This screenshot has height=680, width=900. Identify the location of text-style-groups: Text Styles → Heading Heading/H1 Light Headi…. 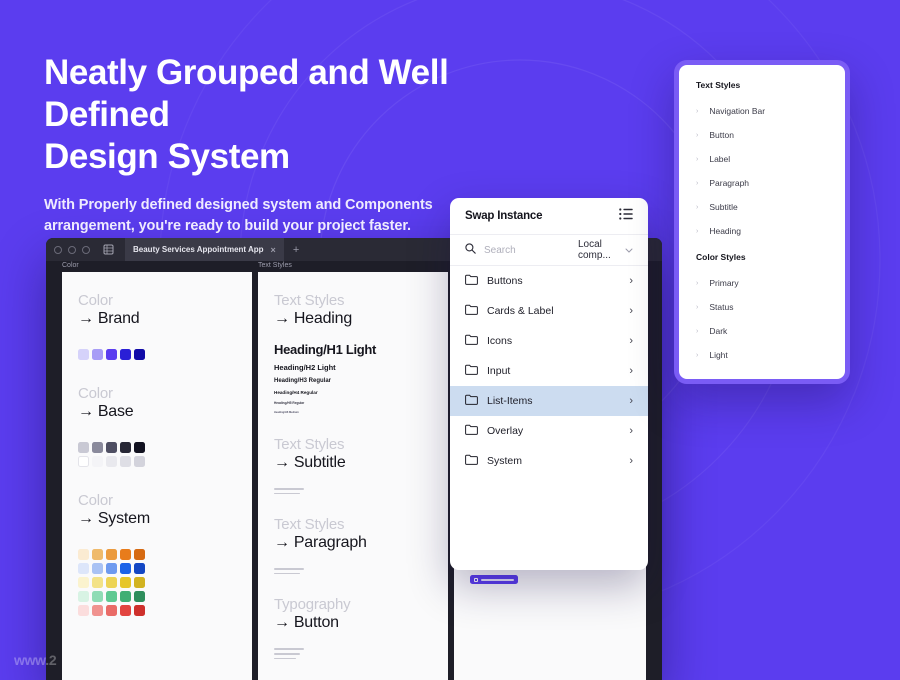
(353, 476).